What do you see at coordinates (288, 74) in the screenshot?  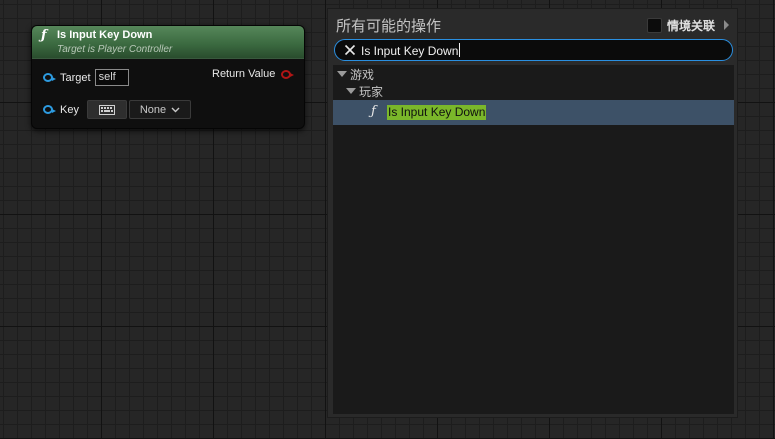 I see `return-pin` at bounding box center [288, 74].